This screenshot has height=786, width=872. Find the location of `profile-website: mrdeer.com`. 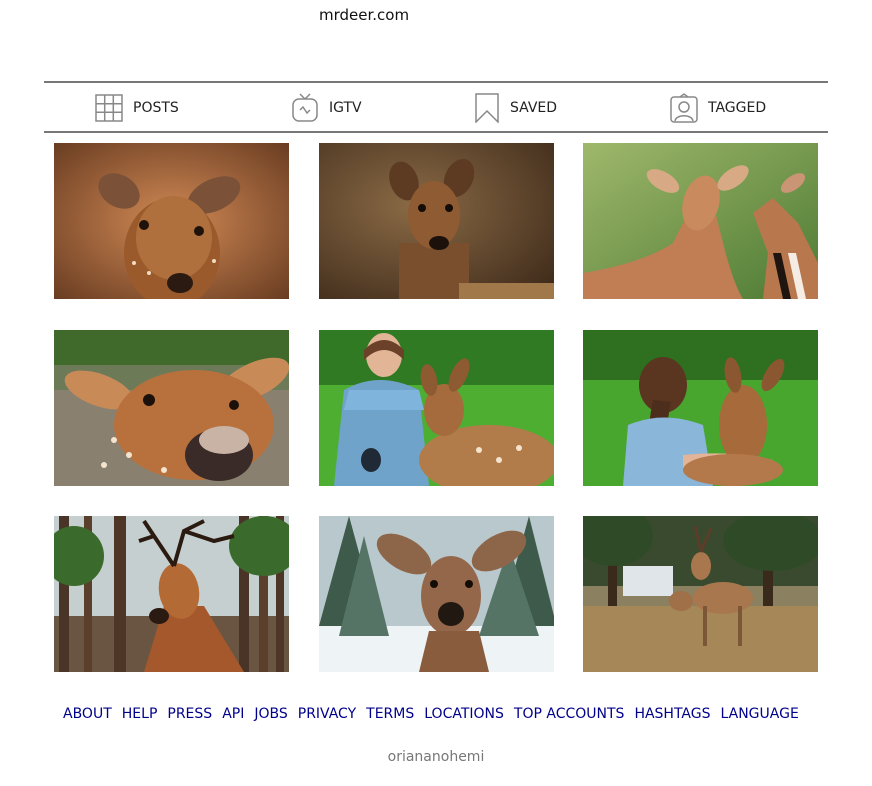

profile-website: mrdeer.com is located at coordinates (364, 15).